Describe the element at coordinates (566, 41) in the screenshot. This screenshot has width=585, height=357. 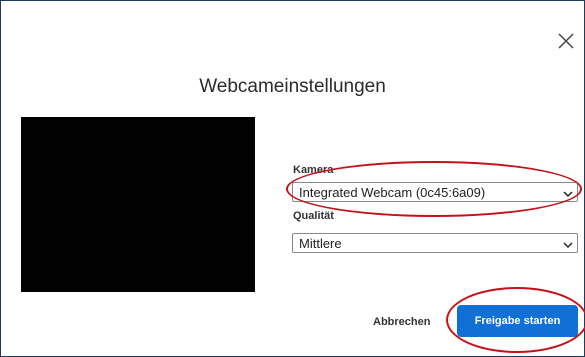
I see `close-icon` at that location.